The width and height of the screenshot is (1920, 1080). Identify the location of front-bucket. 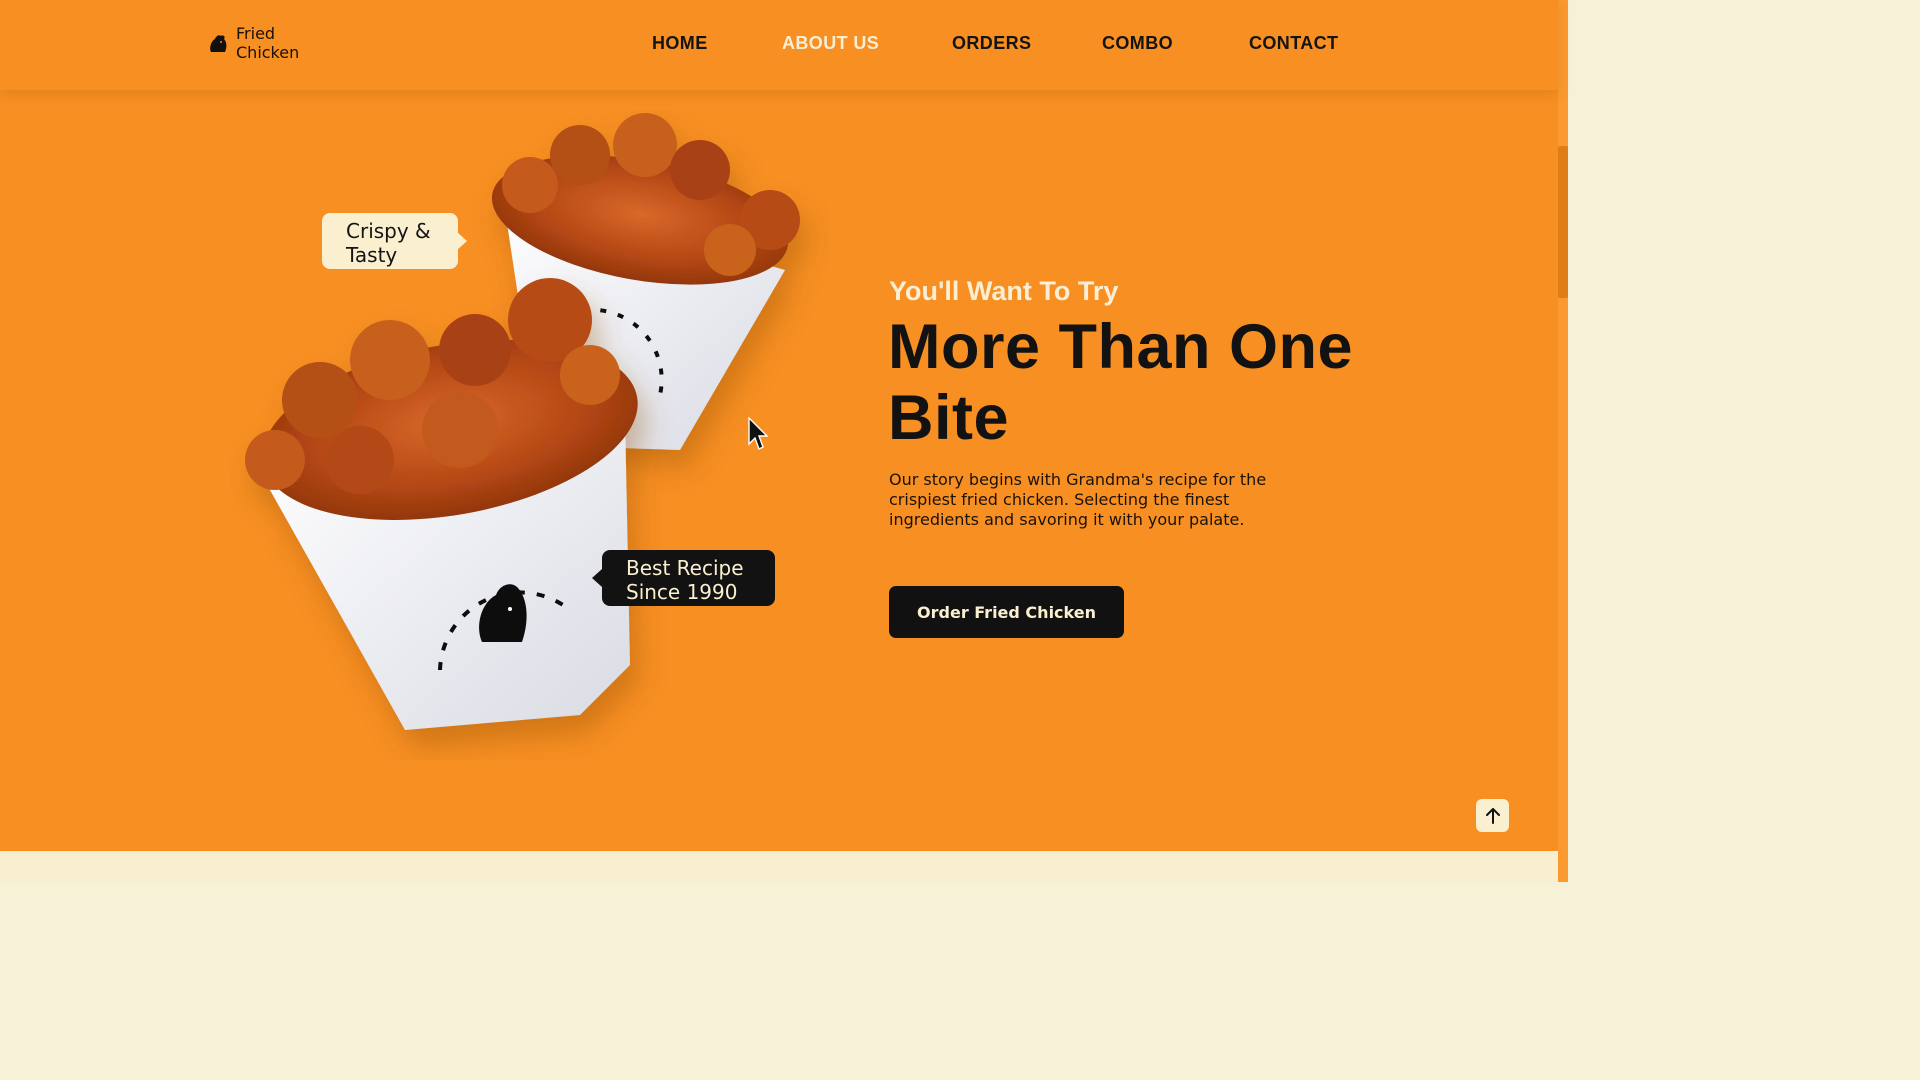
(441, 504).